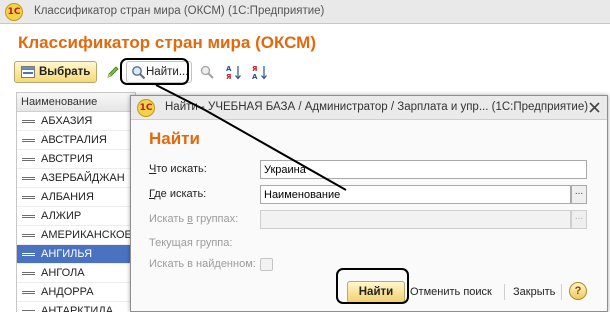 This screenshot has height=312, width=610. I want to click on annotation-arrow-line, so click(251, 137).